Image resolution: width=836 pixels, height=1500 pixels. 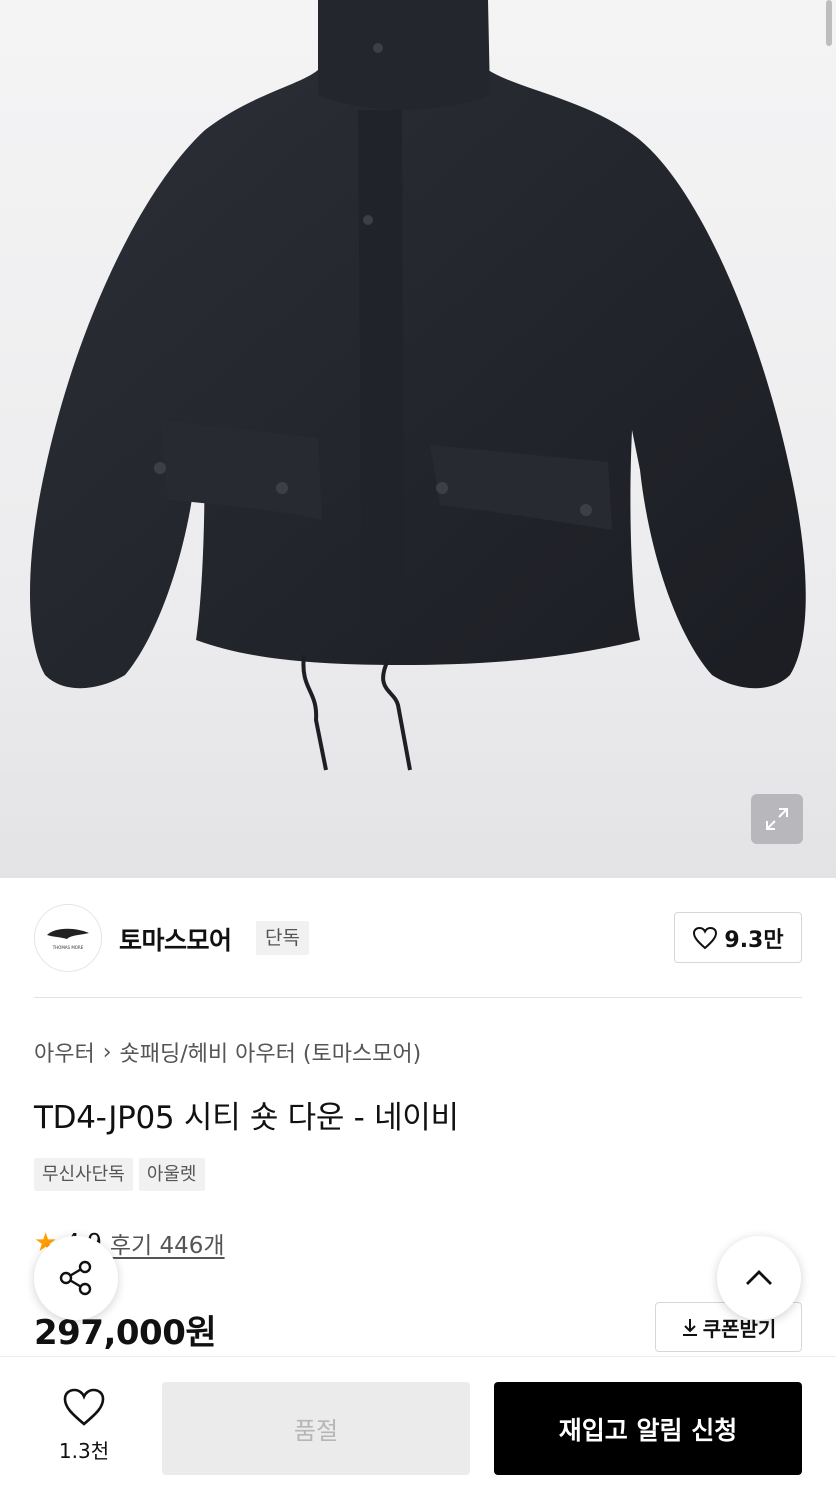 I want to click on reviews-link: 후기 446개, so click(x=167, y=1243).